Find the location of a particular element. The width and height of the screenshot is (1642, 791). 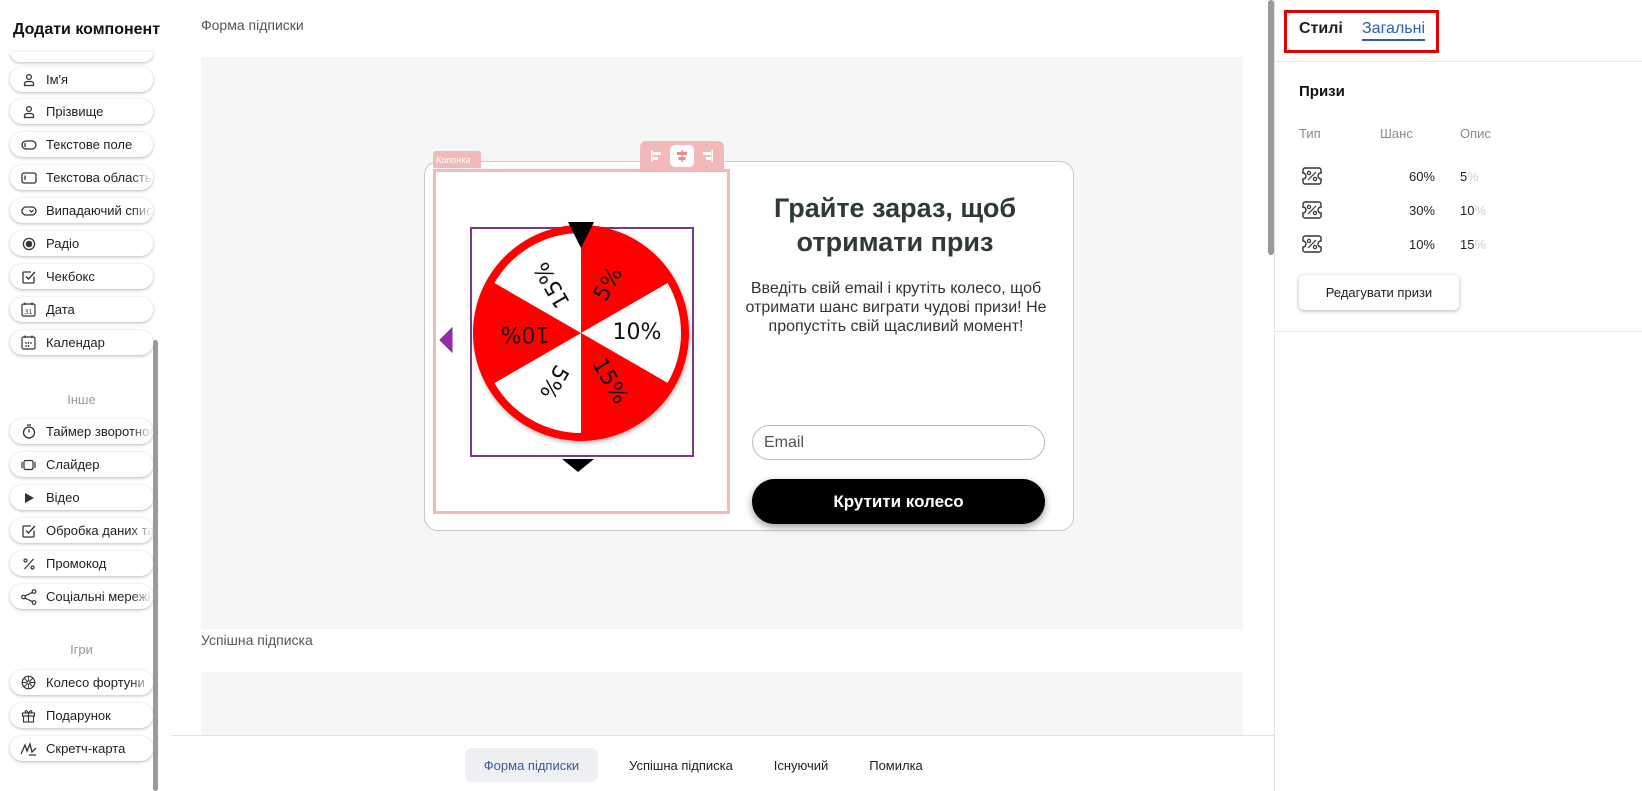

sidebar-item-label: Відео is located at coordinates (63, 497).